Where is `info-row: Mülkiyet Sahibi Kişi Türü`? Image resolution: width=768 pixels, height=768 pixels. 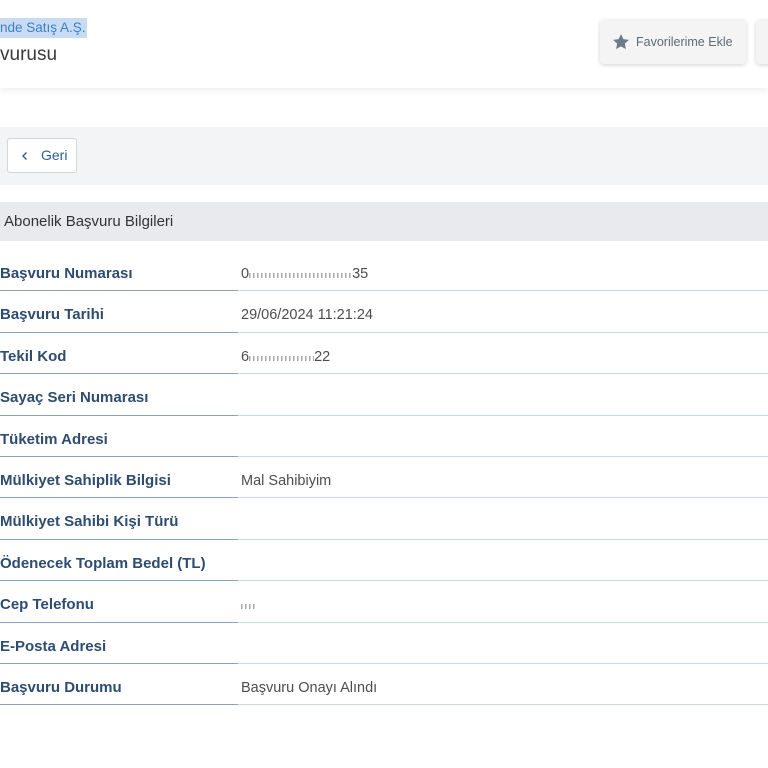
info-row: Mülkiyet Sahibi Kişi Türü is located at coordinates (384, 519).